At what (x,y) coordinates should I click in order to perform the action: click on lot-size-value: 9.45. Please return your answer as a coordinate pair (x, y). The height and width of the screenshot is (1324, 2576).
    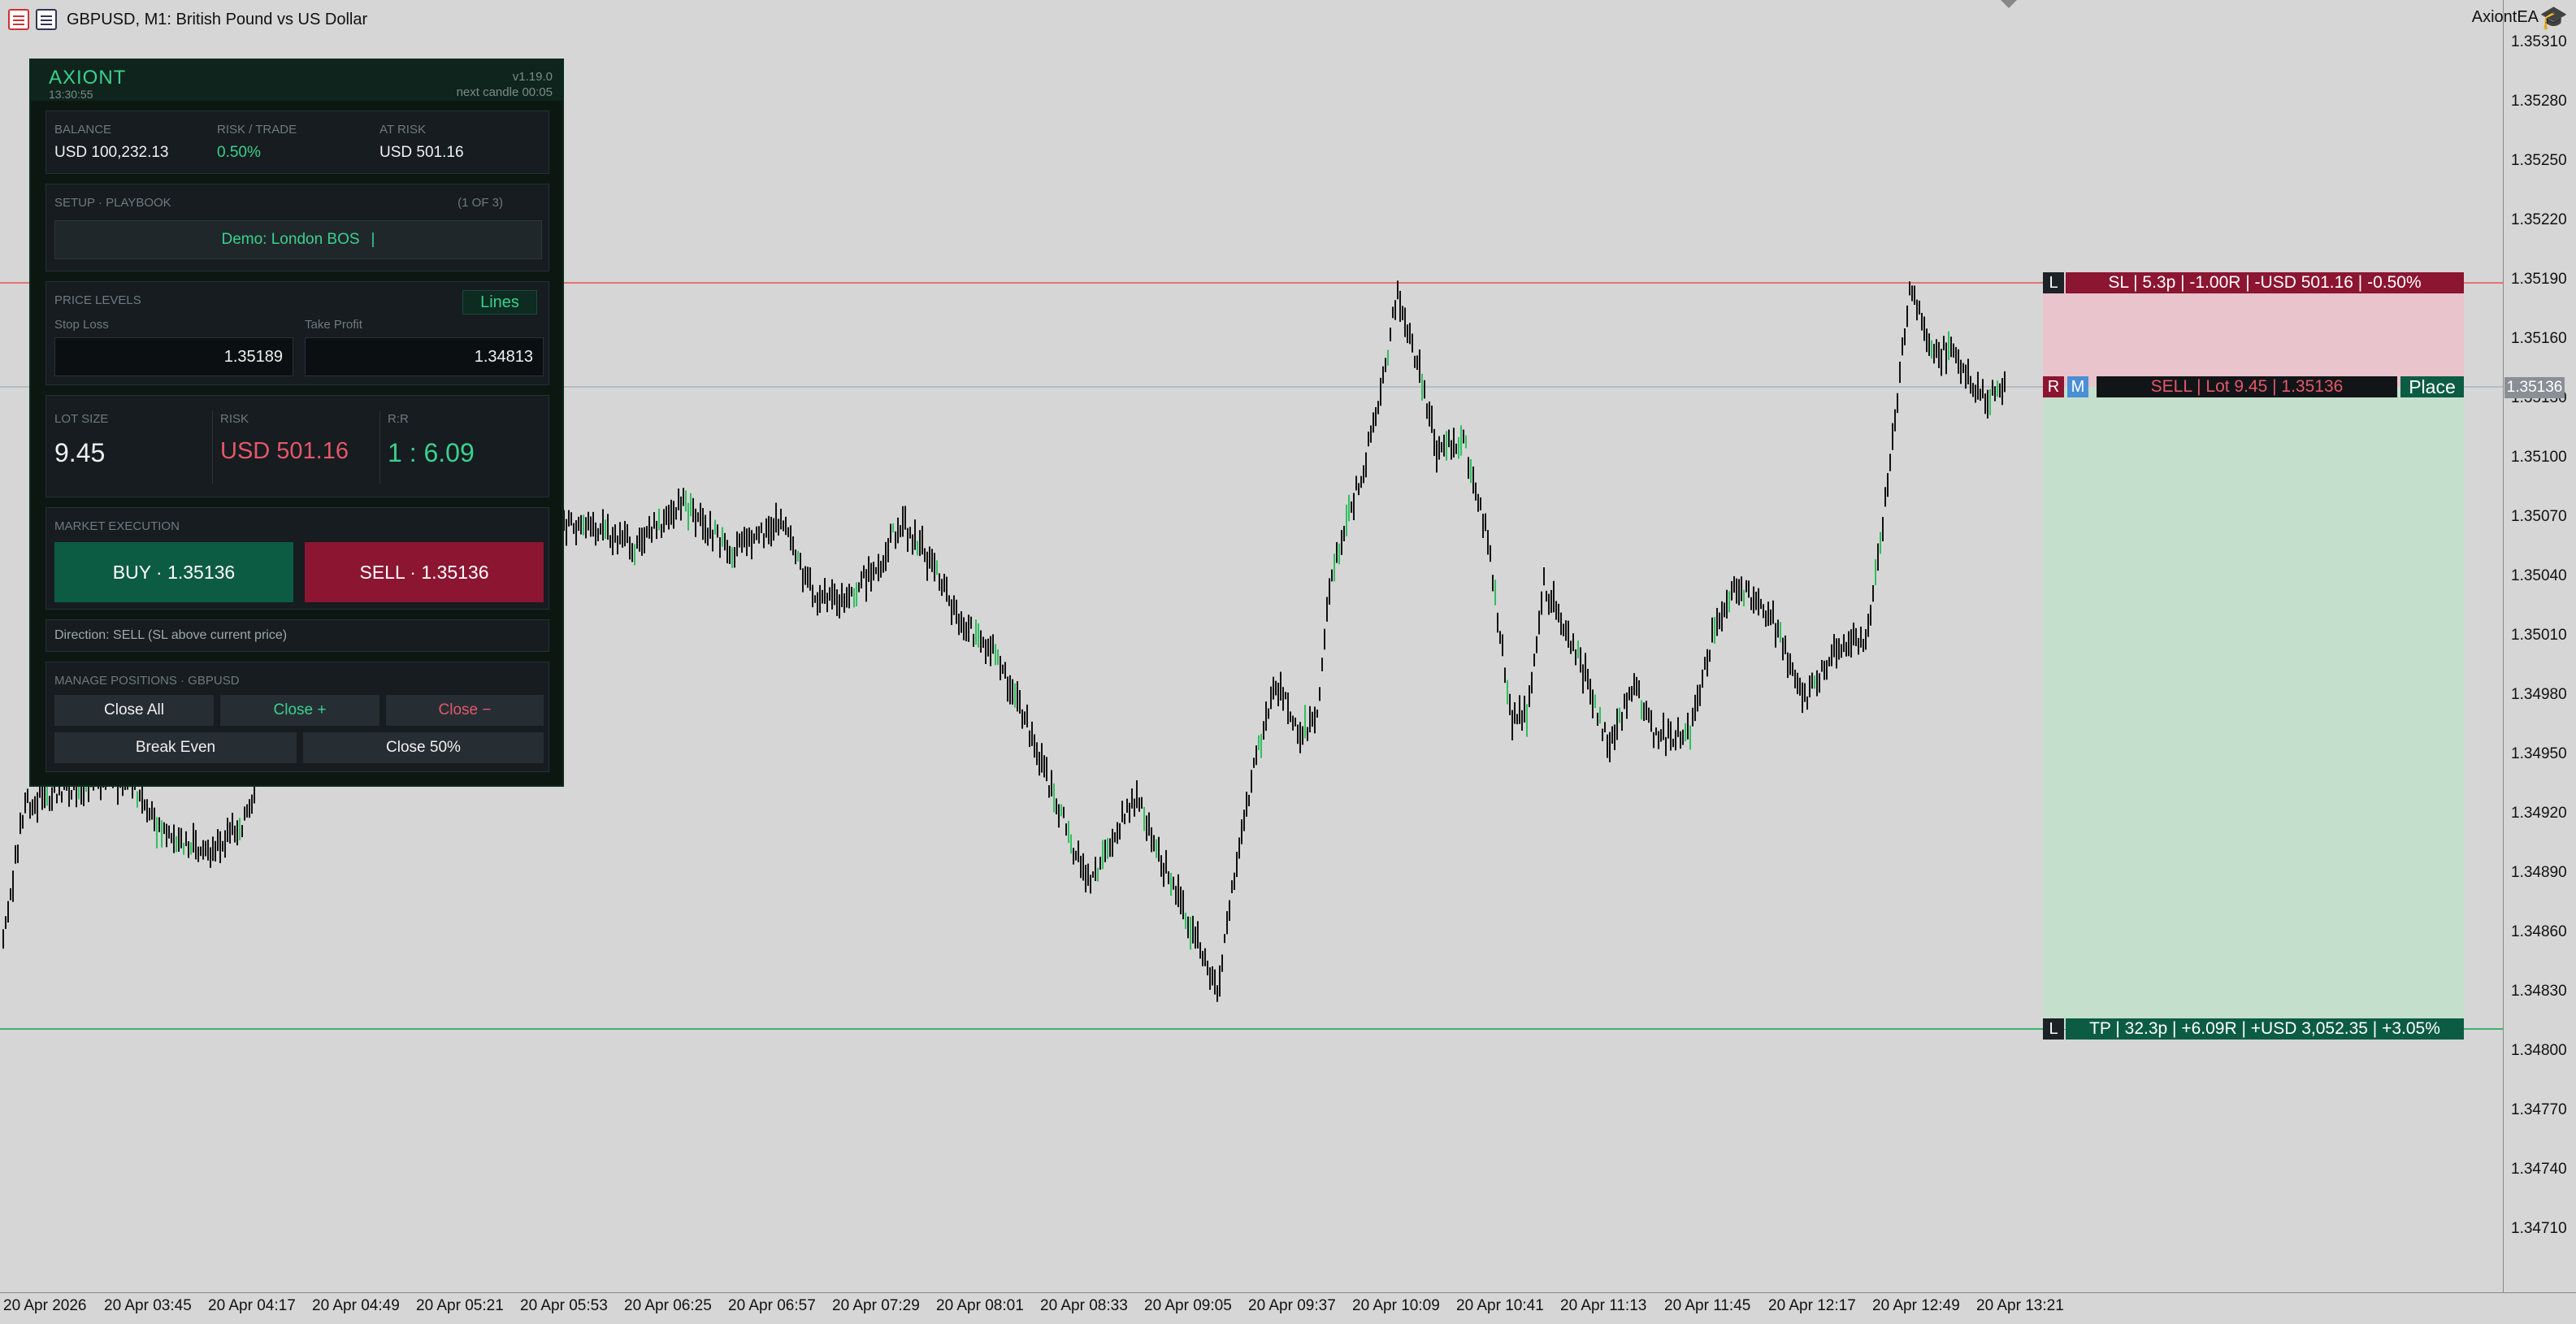
    Looking at the image, I should click on (80, 453).